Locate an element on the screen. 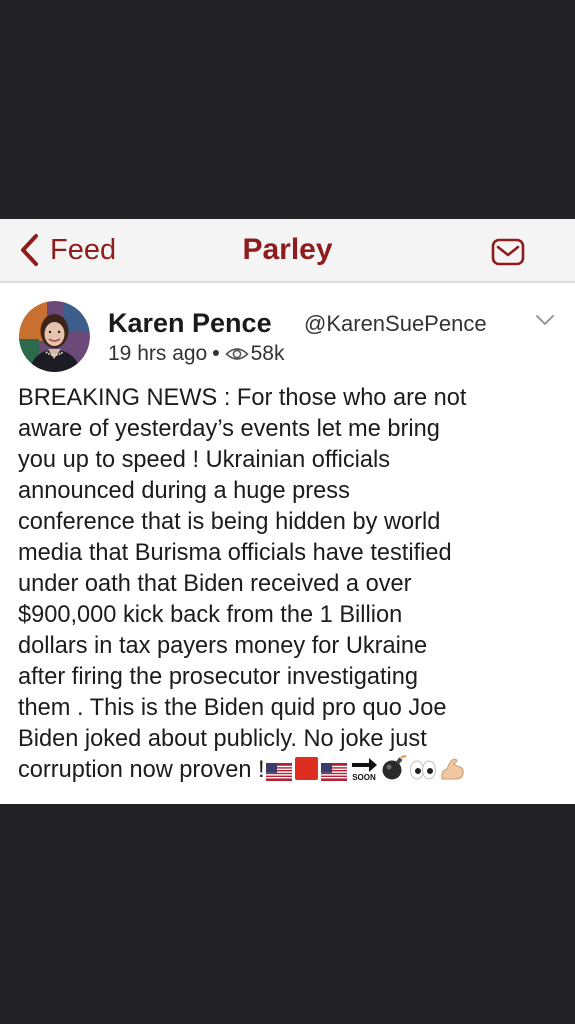 This screenshot has height=1024, width=575. profile-photo is located at coordinates (54, 336).